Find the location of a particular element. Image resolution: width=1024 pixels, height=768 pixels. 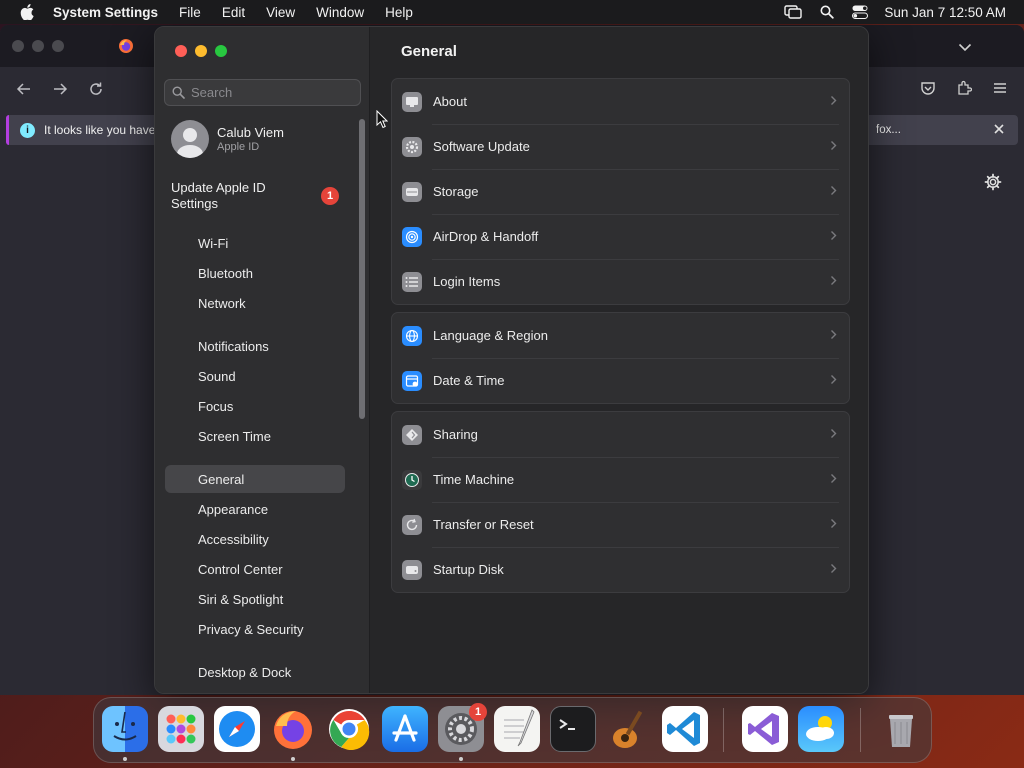

menu-file: File is located at coordinates (190, 12).